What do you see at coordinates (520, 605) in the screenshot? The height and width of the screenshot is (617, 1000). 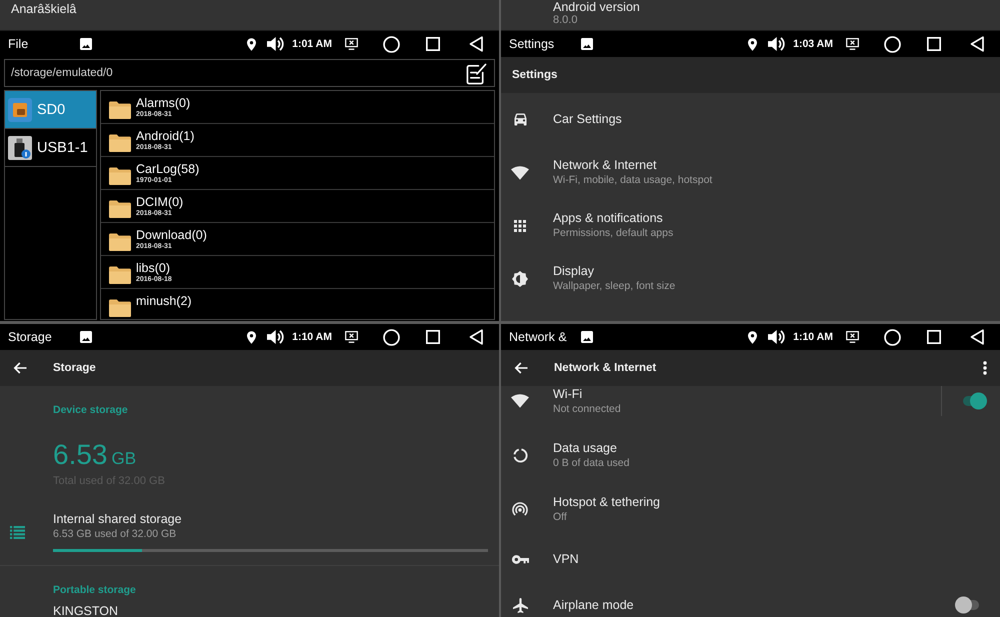 I see `airplane-icon` at bounding box center [520, 605].